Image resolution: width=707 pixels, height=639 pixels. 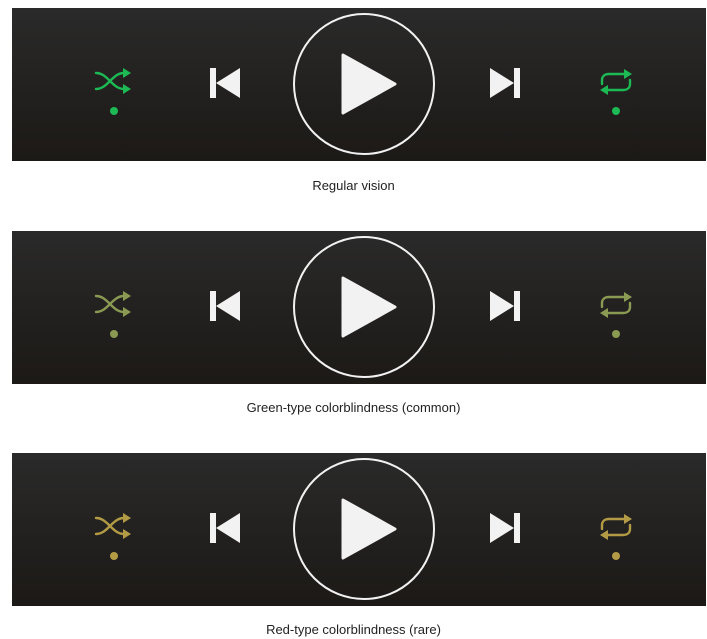 What do you see at coordinates (353, 185) in the screenshot?
I see `caption-regular-vision: Regular vision` at bounding box center [353, 185].